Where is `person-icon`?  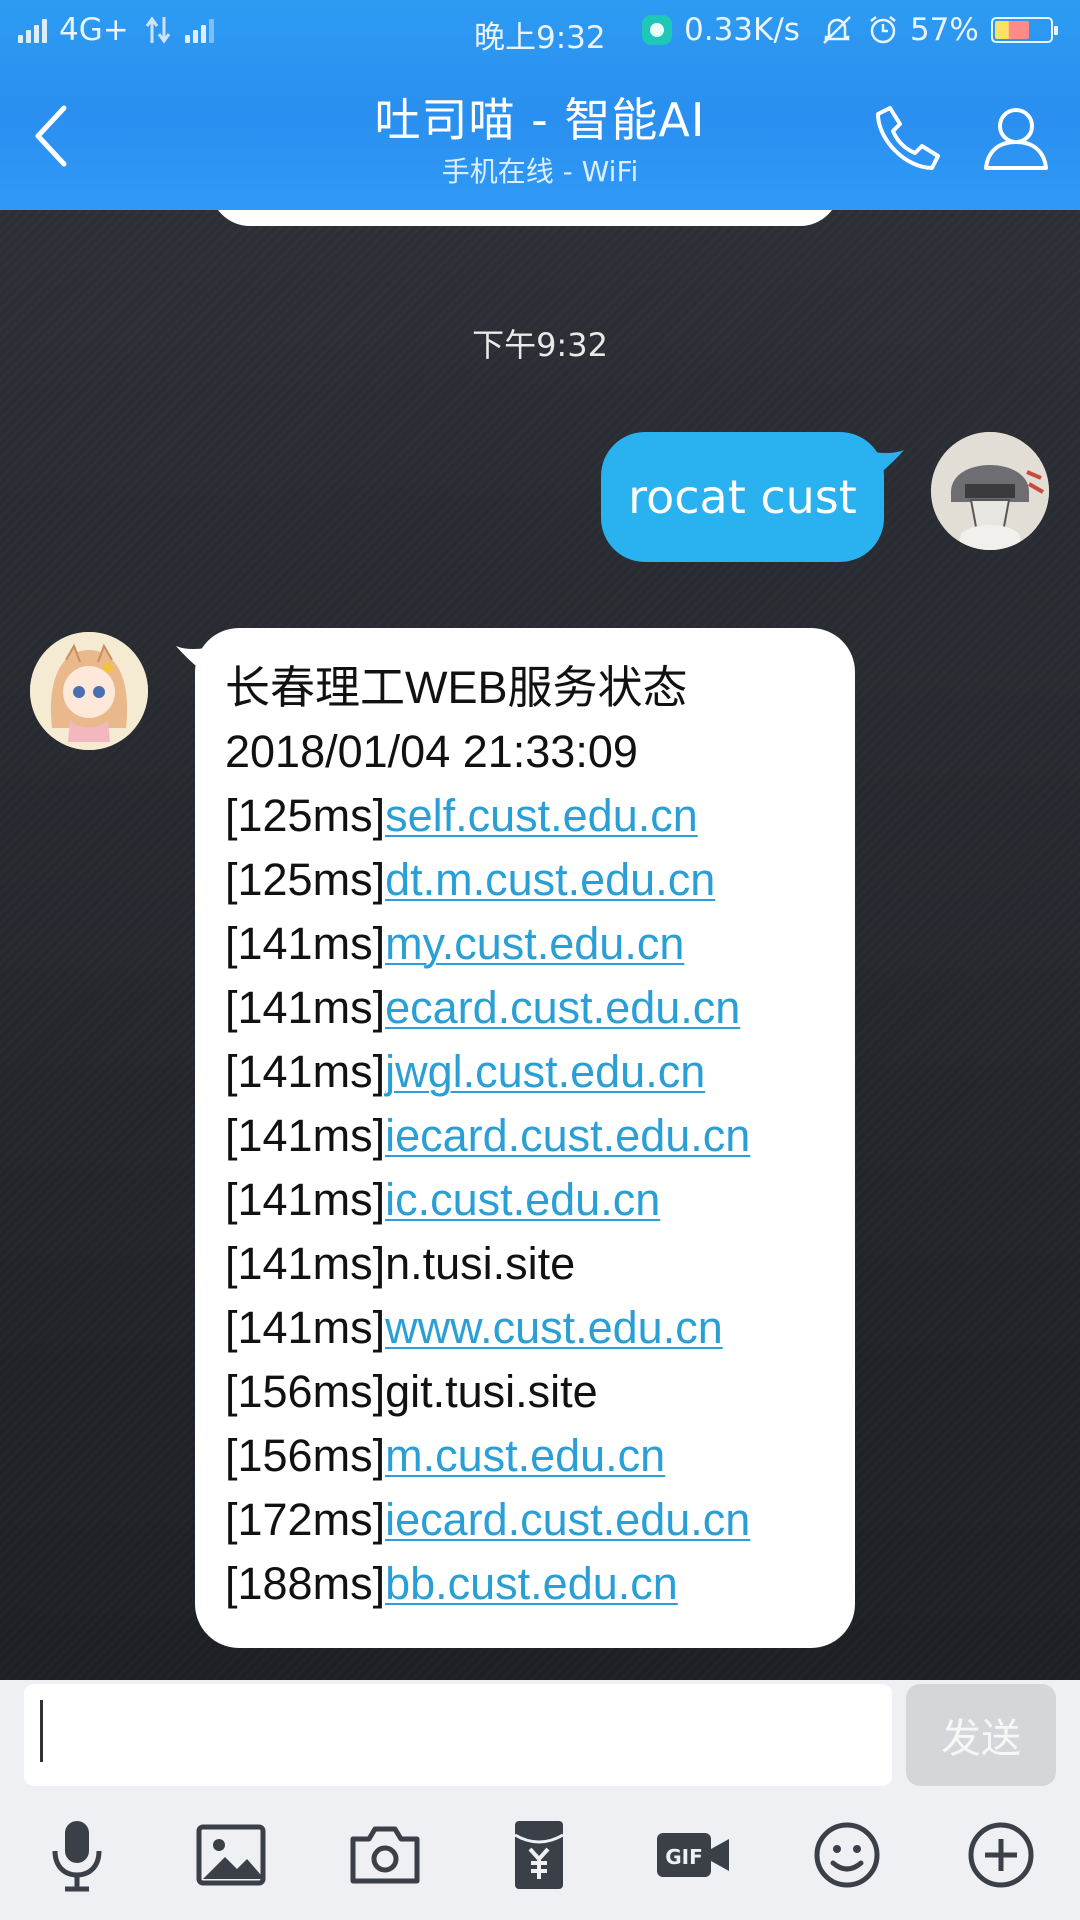 person-icon is located at coordinates (1016, 139).